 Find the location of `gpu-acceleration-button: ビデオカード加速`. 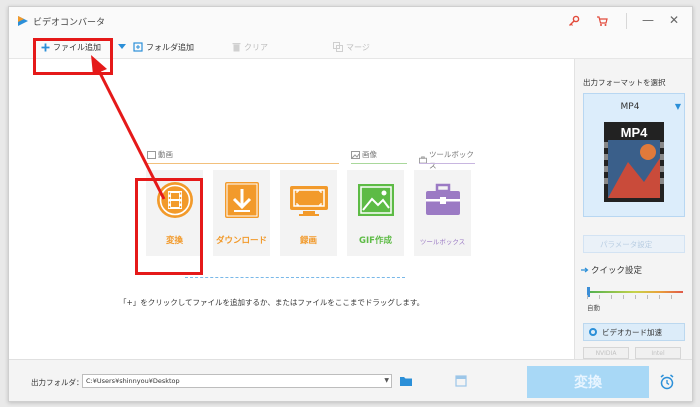

gpu-acceleration-button: ビデオカード加速 is located at coordinates (634, 332).